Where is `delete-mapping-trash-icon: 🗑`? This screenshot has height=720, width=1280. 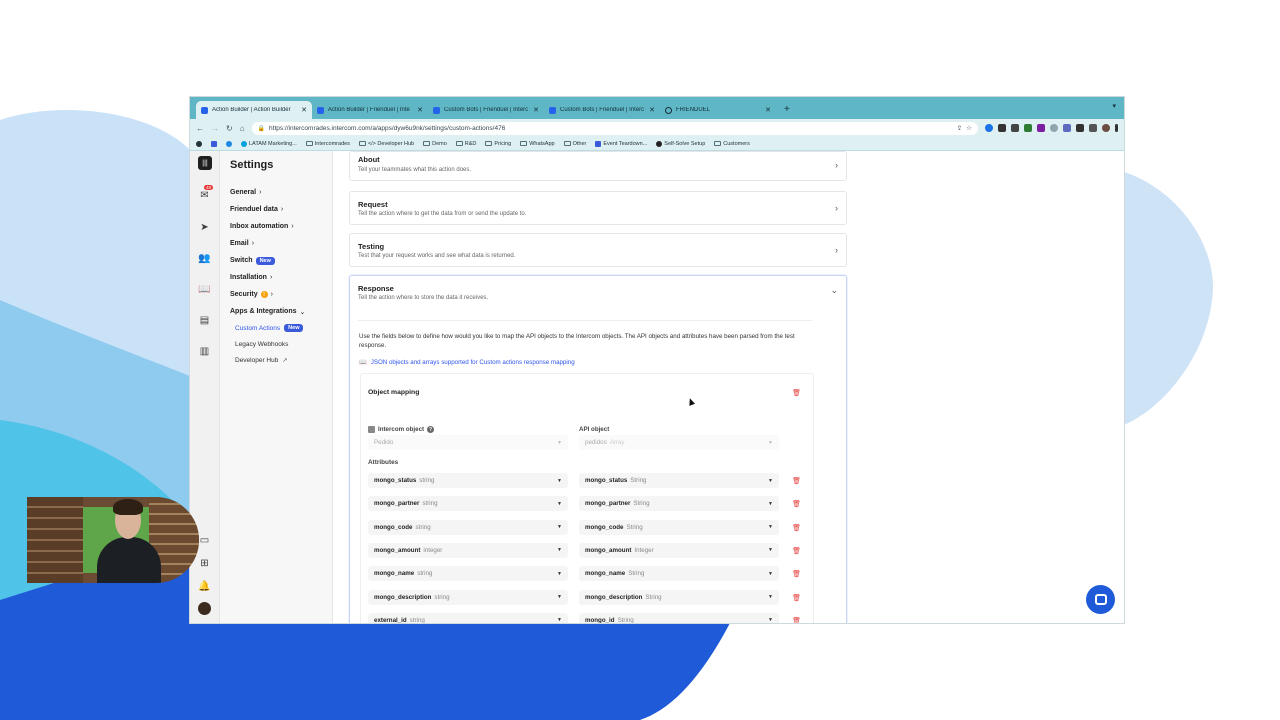 delete-mapping-trash-icon: 🗑 is located at coordinates (796, 393).